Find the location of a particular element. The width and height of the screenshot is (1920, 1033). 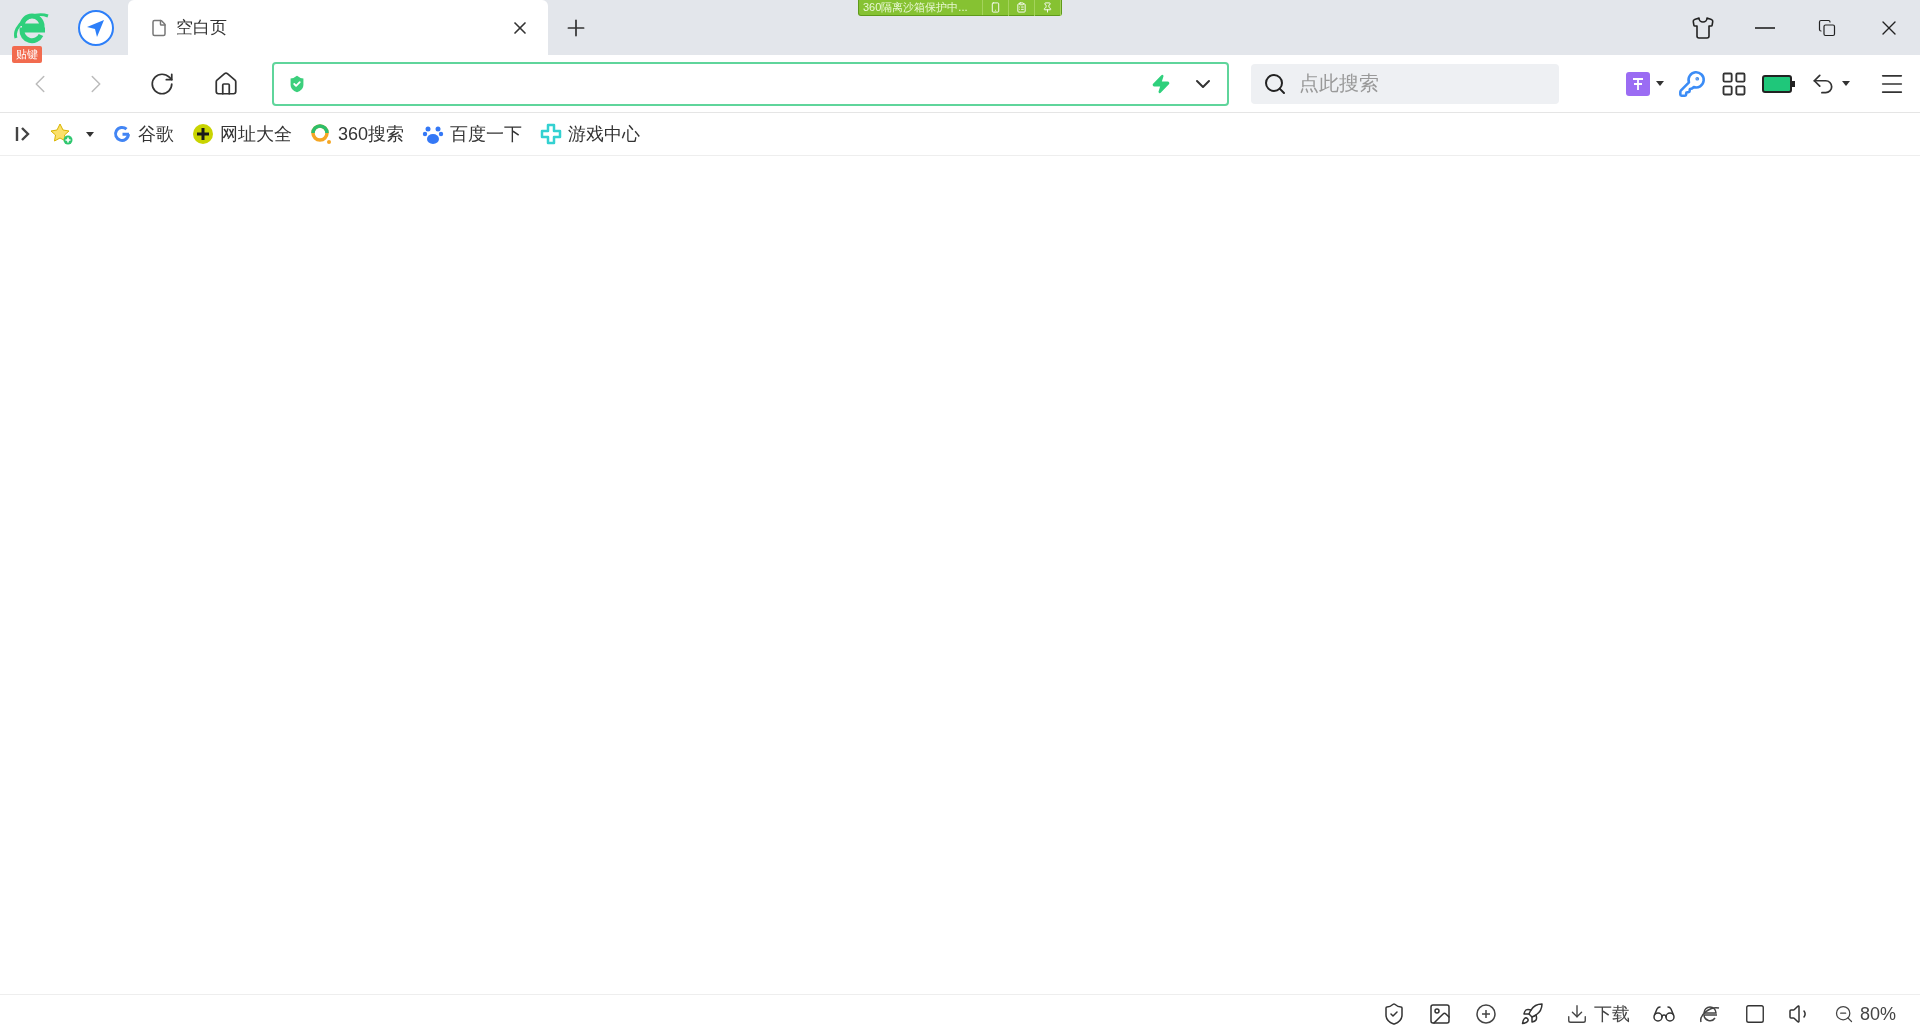

window-icon is located at coordinates (1754, 1014).